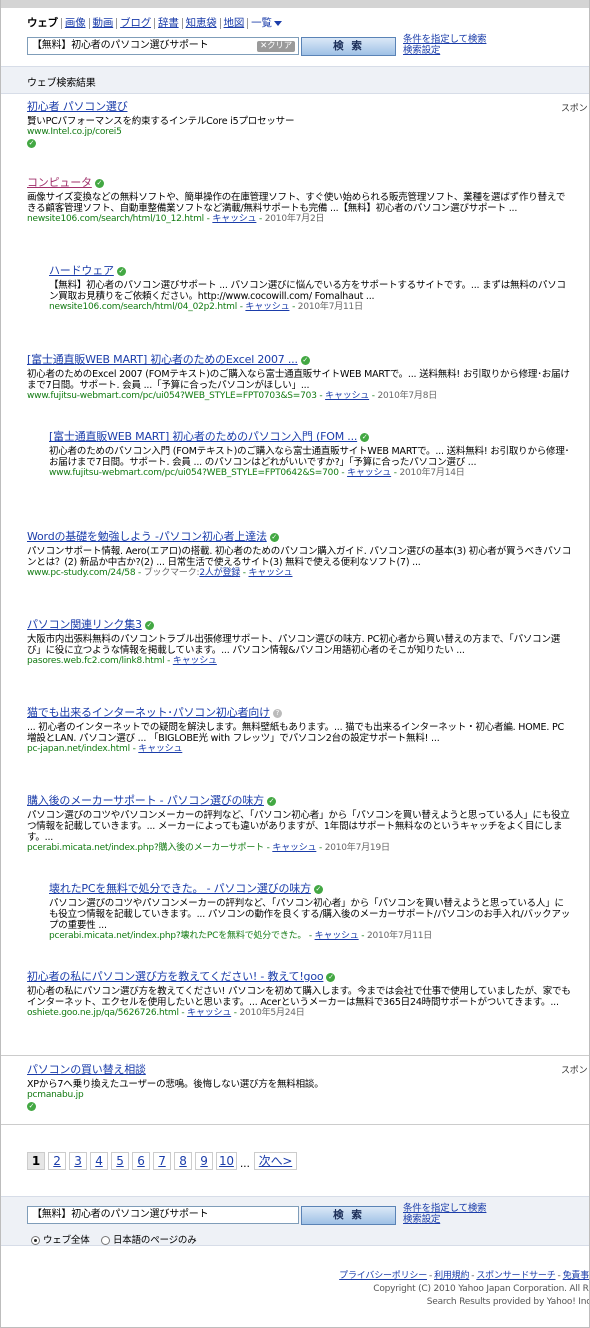 This screenshot has width=590, height=1328. What do you see at coordinates (300, 537) in the screenshot?
I see `result-title: Wordの基礎を勉強しよう -パソコン初心者上達法 ✓` at bounding box center [300, 537].